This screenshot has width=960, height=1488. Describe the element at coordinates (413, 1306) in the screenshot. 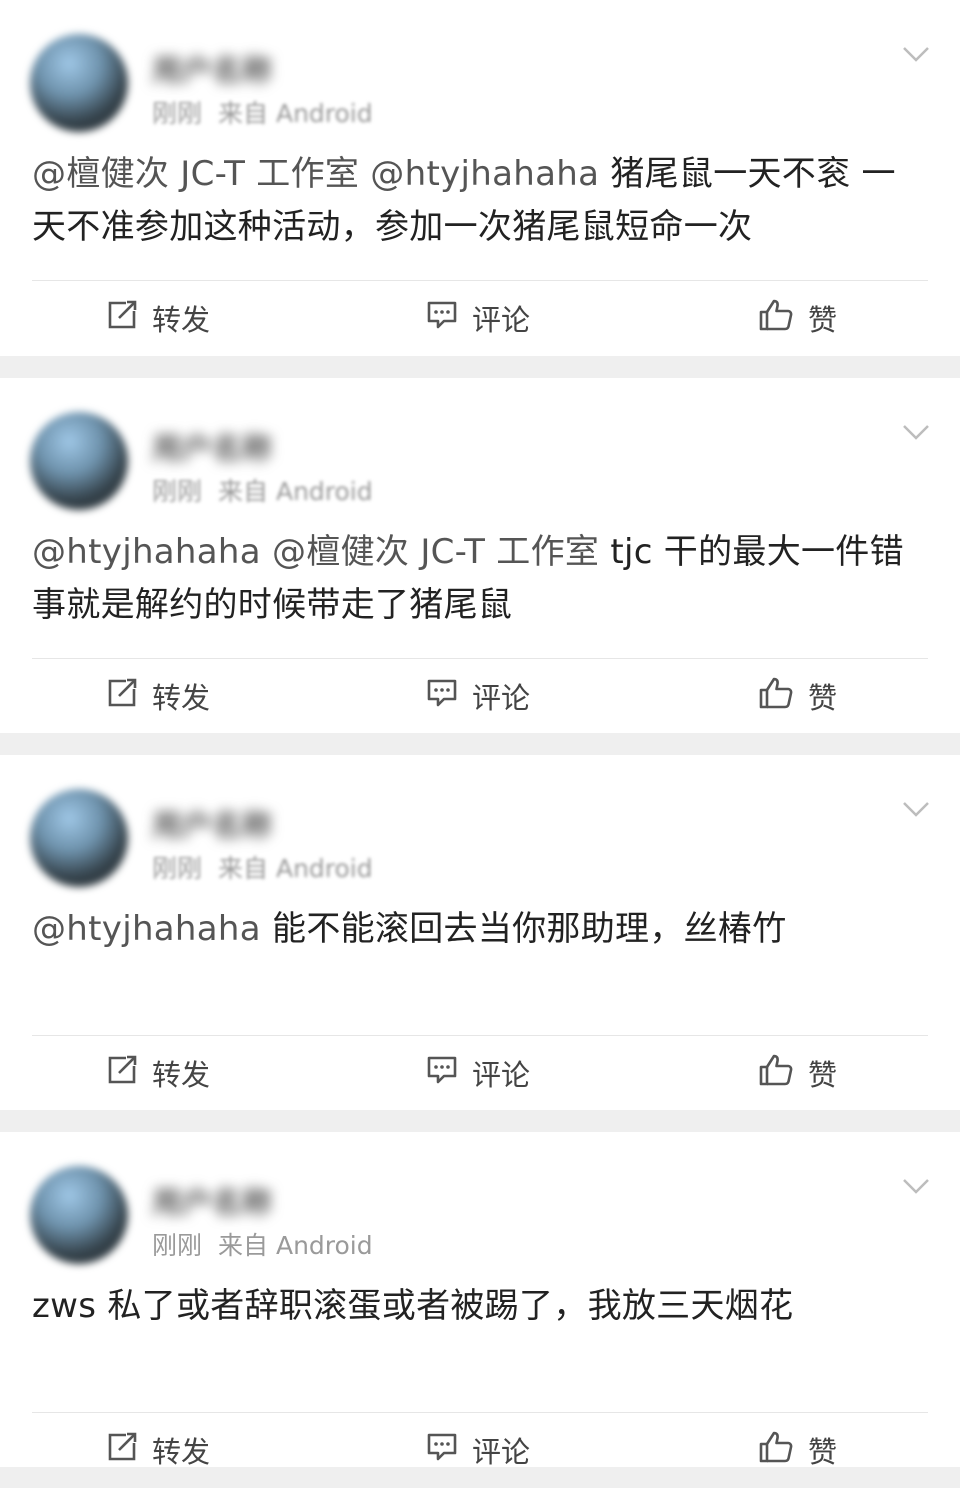

I see `comment-body: zws 私了或者辞职滚蛋或者被踢了，我放三天烟花` at that location.